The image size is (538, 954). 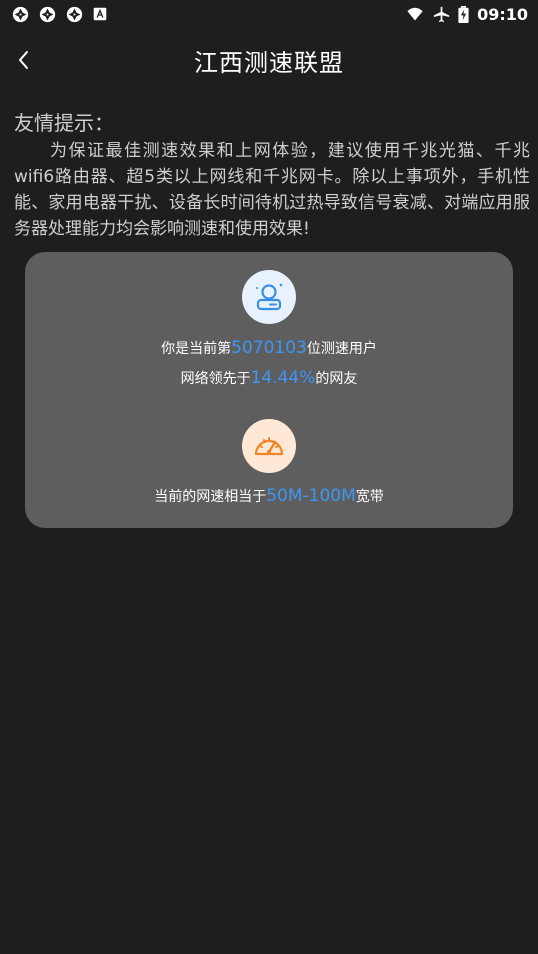 I want to click on lead-line: 网络领先于14.44%的网友, so click(x=269, y=378).